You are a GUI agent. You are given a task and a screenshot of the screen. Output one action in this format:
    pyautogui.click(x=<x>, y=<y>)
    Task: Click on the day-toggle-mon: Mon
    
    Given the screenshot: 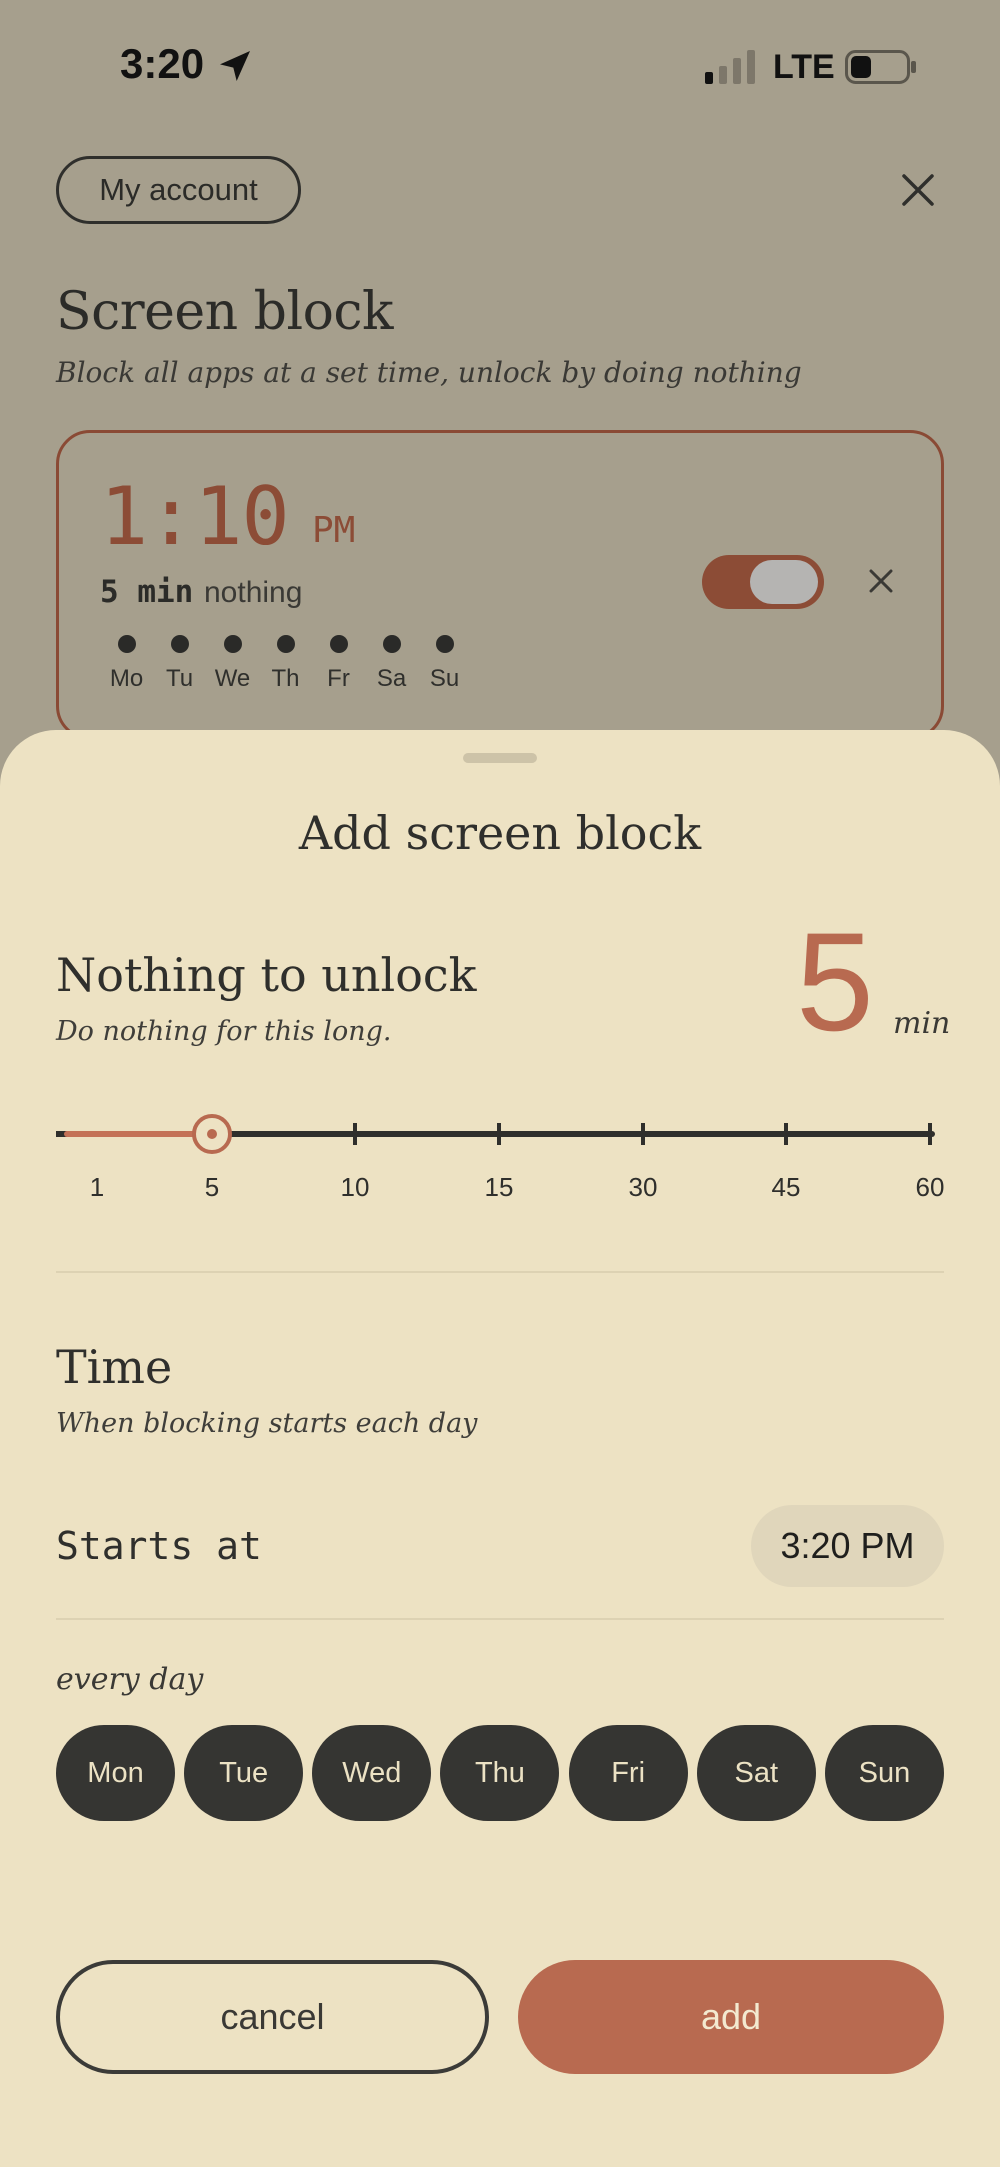 What is the action you would take?
    pyautogui.click(x=115, y=1773)
    